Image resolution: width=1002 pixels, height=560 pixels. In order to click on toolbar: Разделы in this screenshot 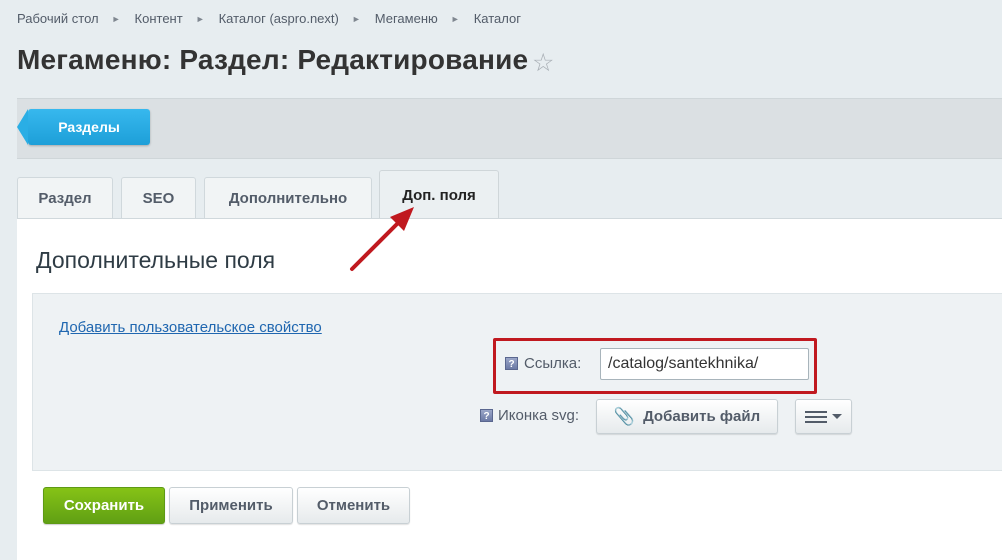, I will do `click(509, 128)`.